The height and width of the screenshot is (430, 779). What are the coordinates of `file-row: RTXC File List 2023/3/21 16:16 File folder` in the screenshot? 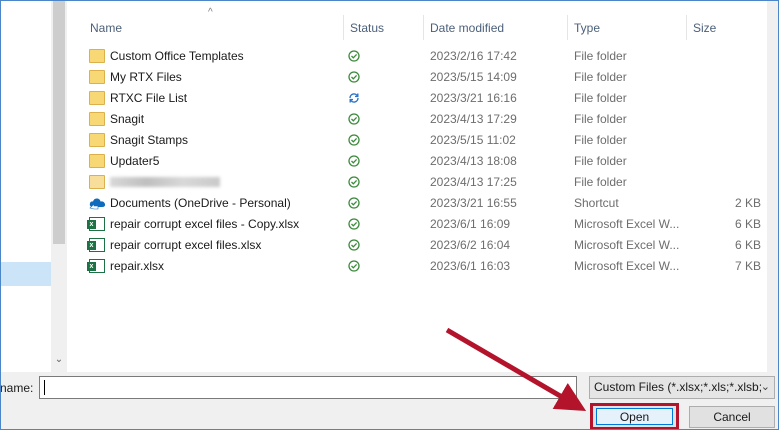 It's located at (427, 98).